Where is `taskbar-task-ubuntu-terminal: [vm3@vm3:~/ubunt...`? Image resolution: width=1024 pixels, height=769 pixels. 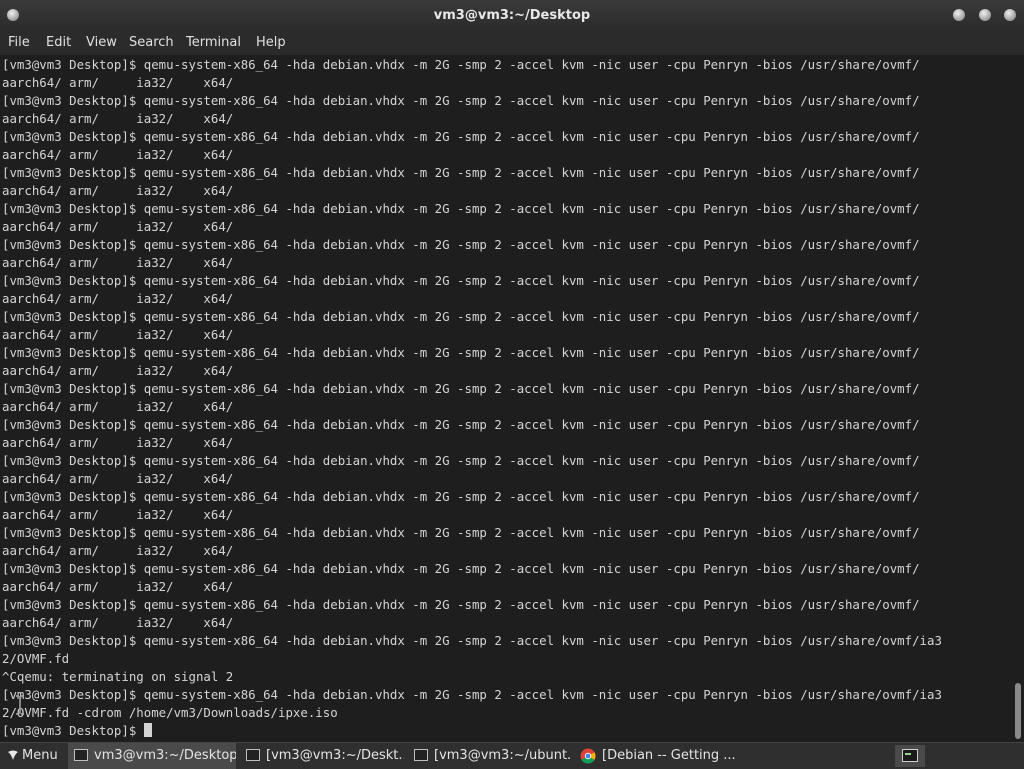 taskbar-task-ubuntu-terminal: [vm3@vm3:~/ubunt... is located at coordinates (490, 756).